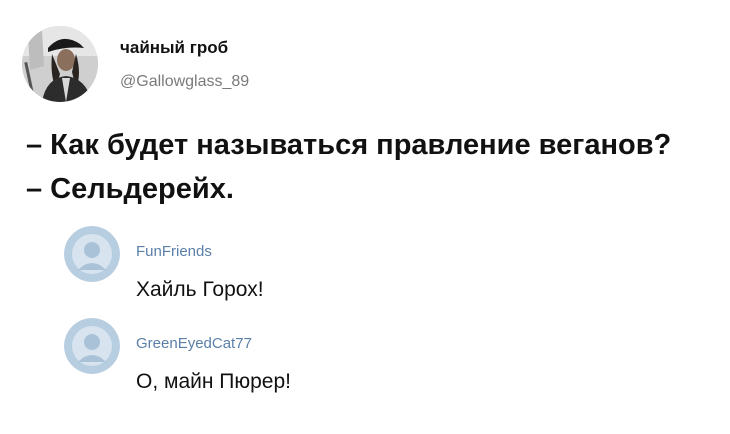  Describe the element at coordinates (194, 343) in the screenshot. I see `comment-author: GreenEyedCat77` at that location.